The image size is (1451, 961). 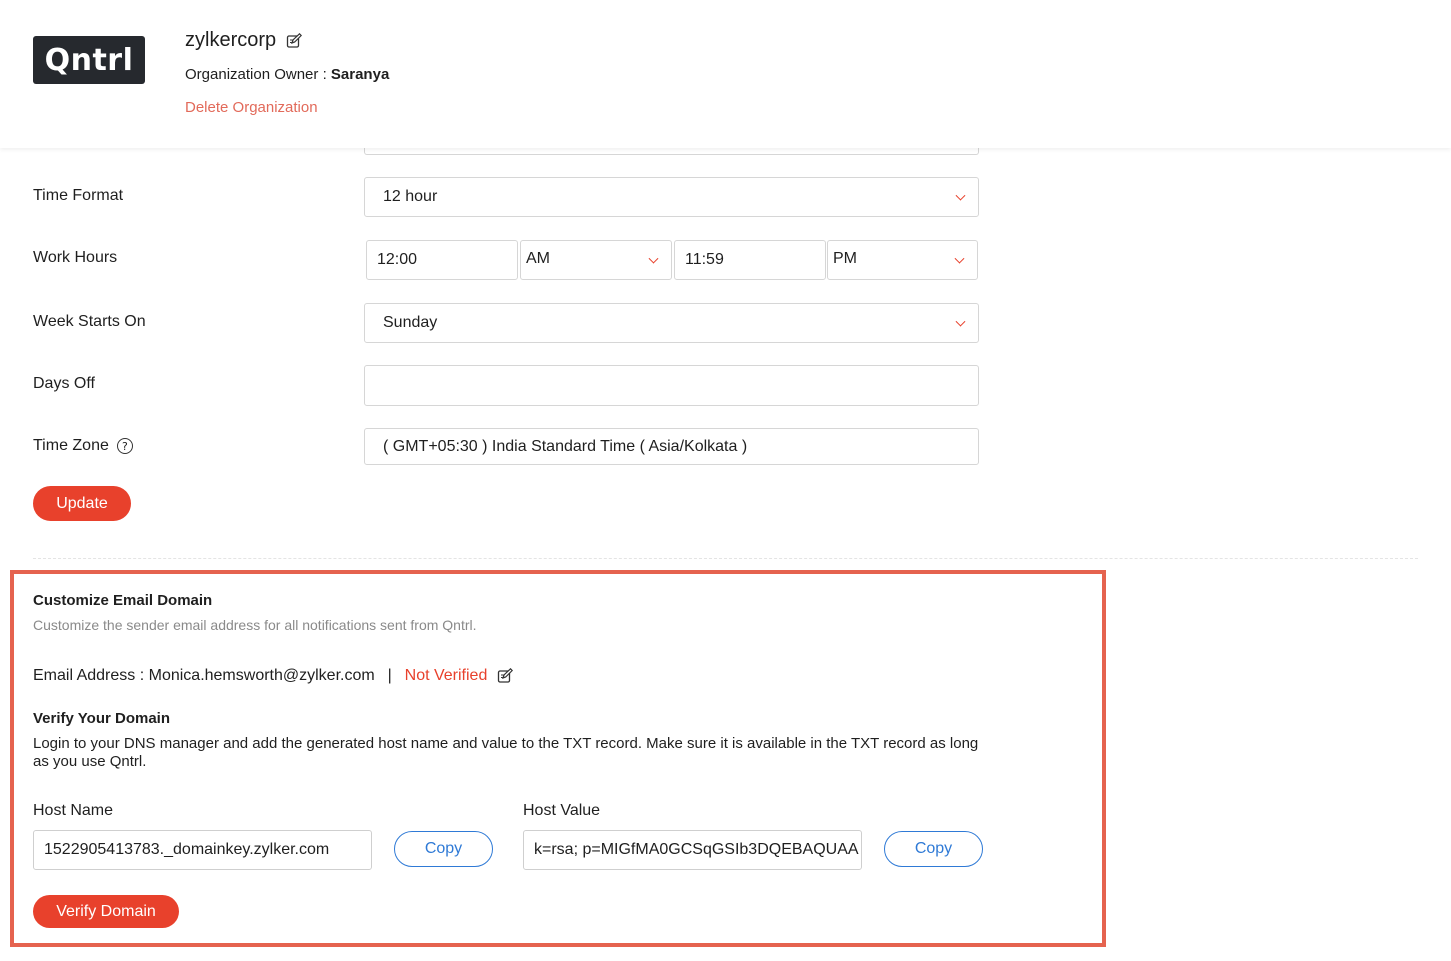 I want to click on verification-status: Not Verified, so click(x=446, y=675).